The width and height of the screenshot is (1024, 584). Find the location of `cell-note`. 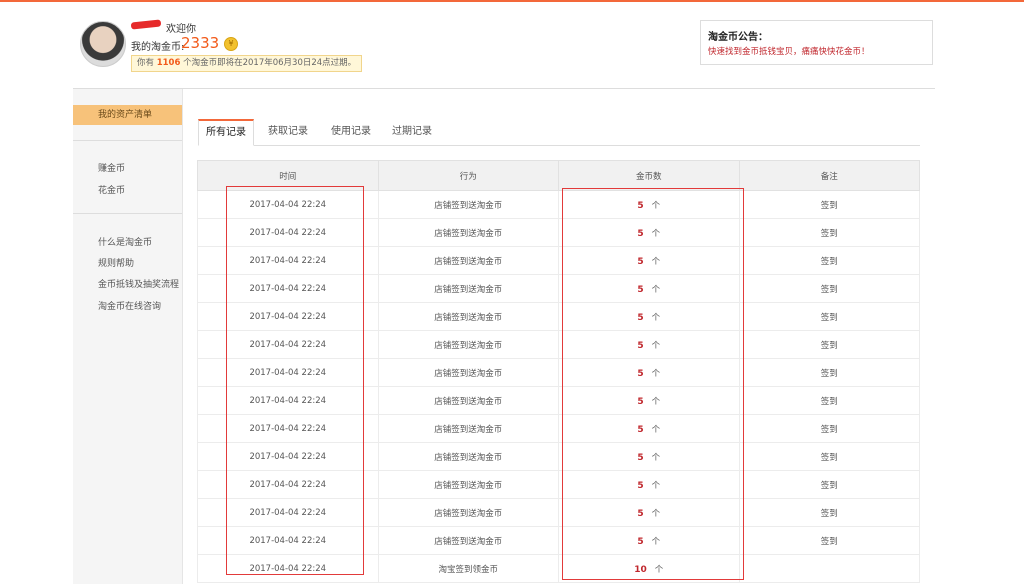

cell-note is located at coordinates (829, 568).